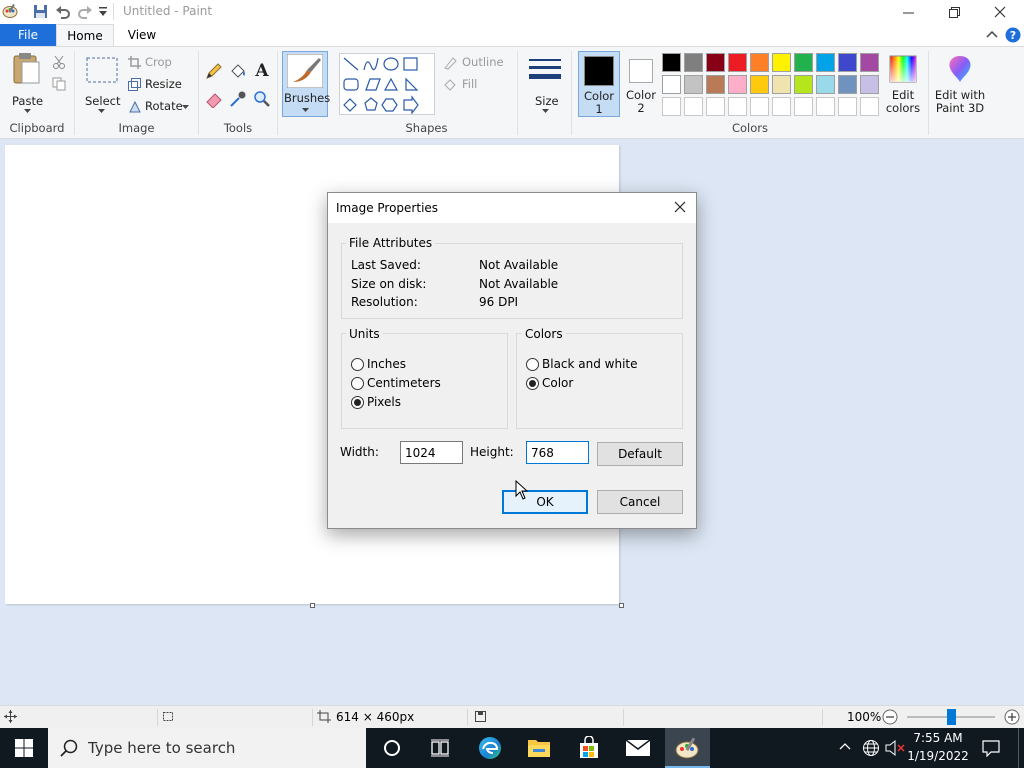 The image size is (1024, 768). I want to click on paint-app-icon, so click(10, 11).